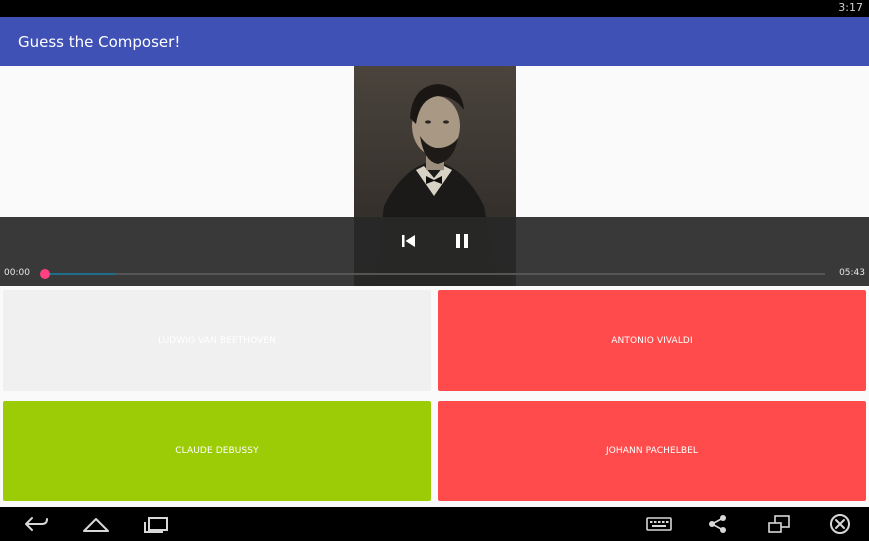  What do you see at coordinates (17, 273) in the screenshot?
I see `current-time: 00:00` at bounding box center [17, 273].